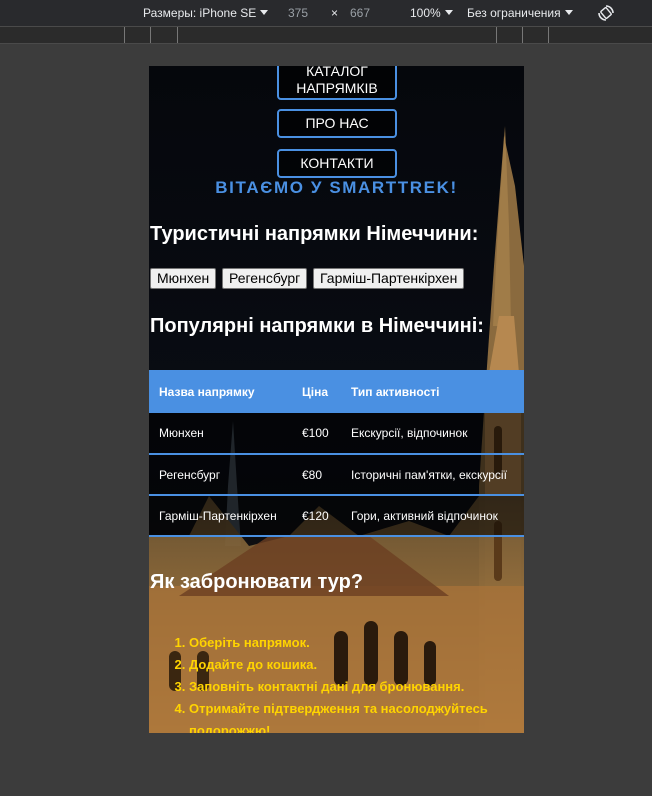  Describe the element at coordinates (432, 391) in the screenshot. I see `column-header: Тип активності` at that location.